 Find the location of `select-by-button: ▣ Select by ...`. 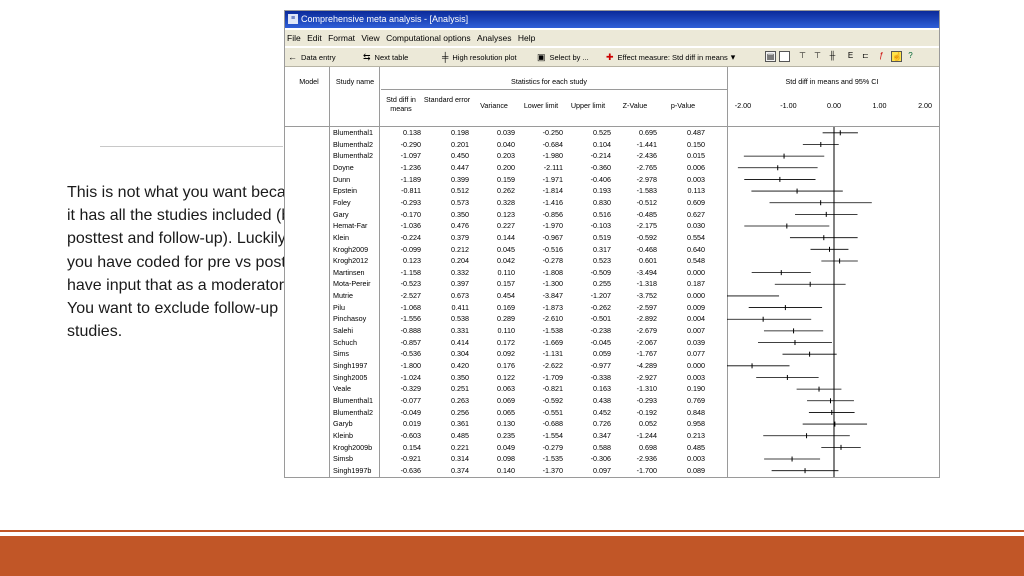

select-by-button: ▣ Select by ... is located at coordinates (563, 57).